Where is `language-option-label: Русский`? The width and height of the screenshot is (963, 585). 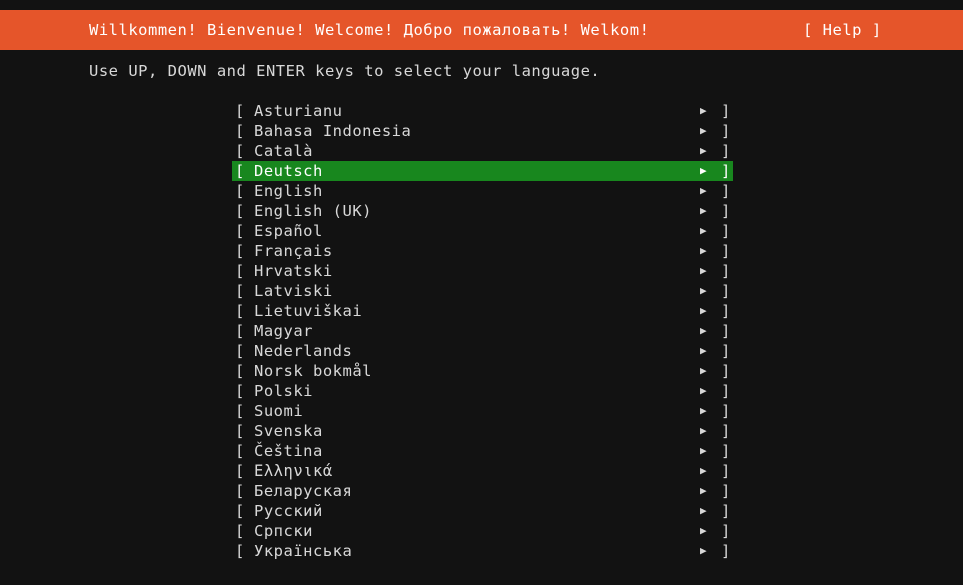
language-option-label: Русский is located at coordinates (288, 511).